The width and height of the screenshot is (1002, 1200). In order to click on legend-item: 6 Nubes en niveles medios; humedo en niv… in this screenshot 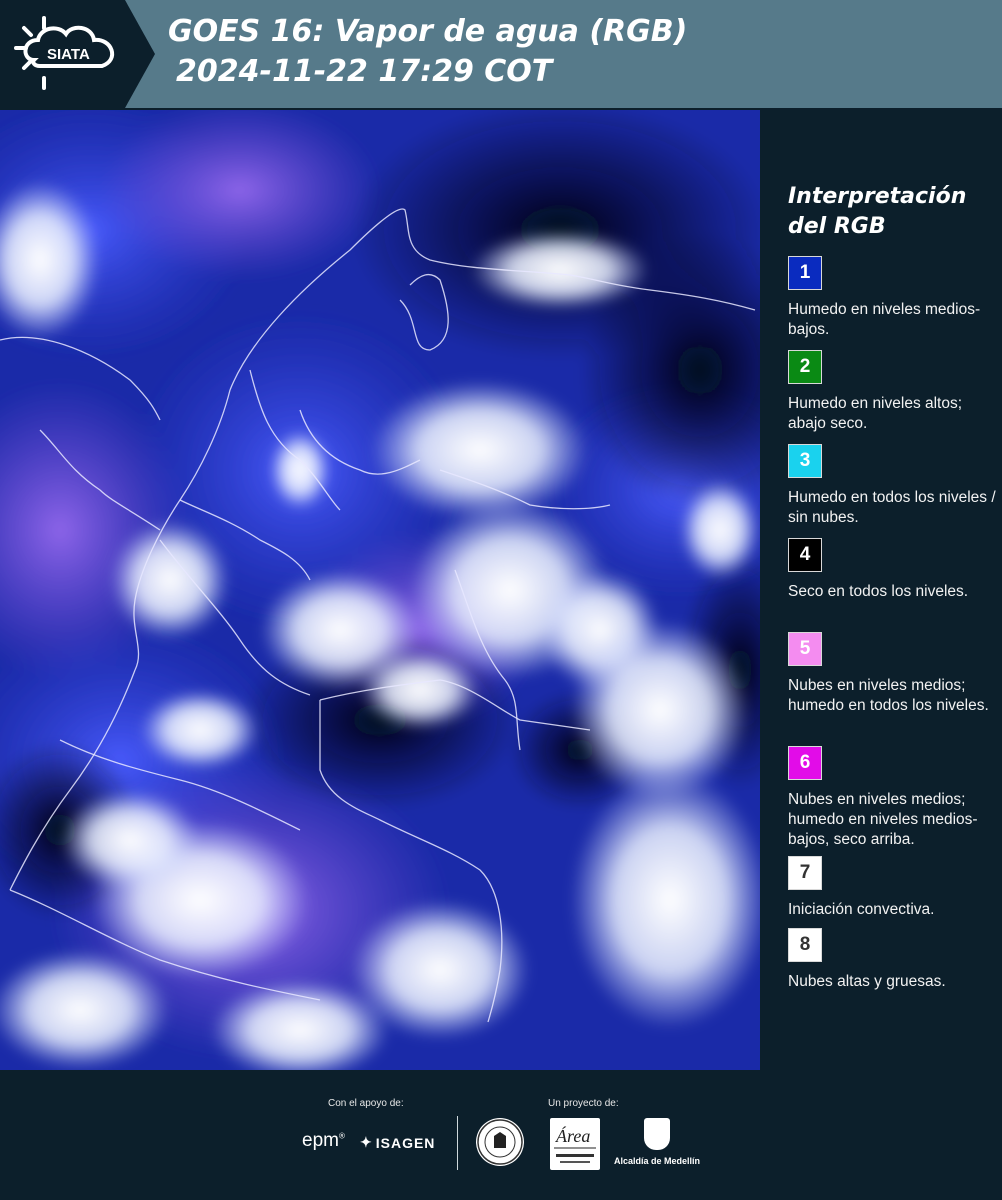, I will do `click(893, 798)`.